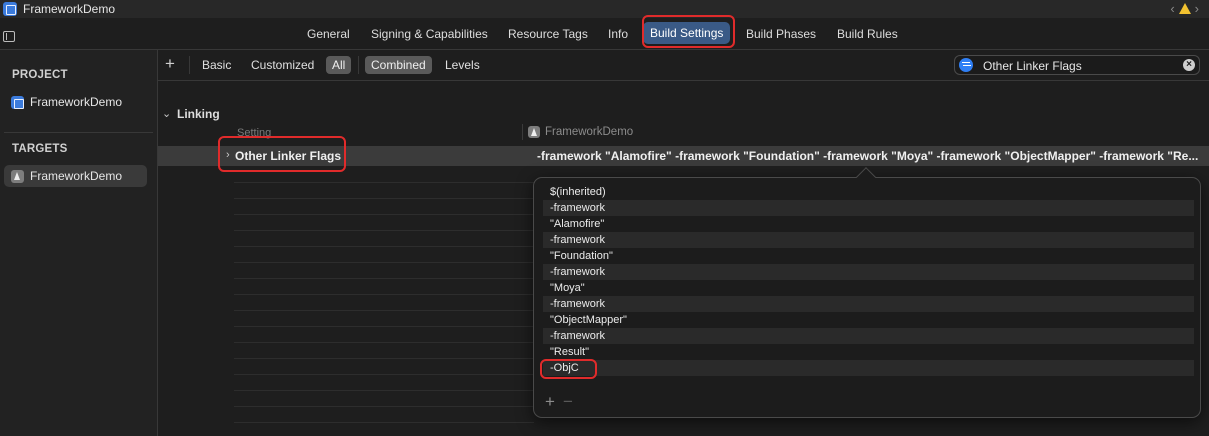  What do you see at coordinates (559, 401) in the screenshot?
I see `popover-footer: + −` at bounding box center [559, 401].